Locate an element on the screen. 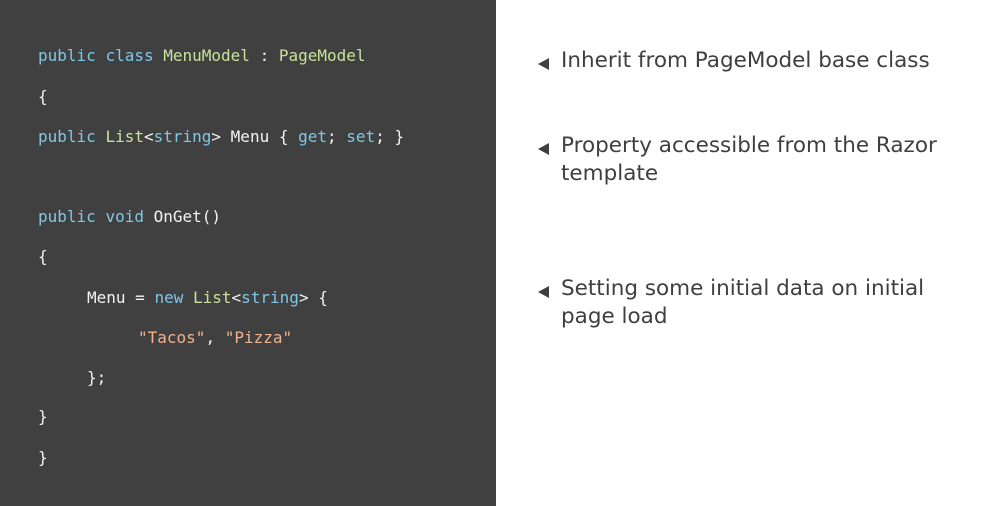 Image resolution: width=984 pixels, height=506 pixels. code-token: Menu = is located at coordinates (121, 297).